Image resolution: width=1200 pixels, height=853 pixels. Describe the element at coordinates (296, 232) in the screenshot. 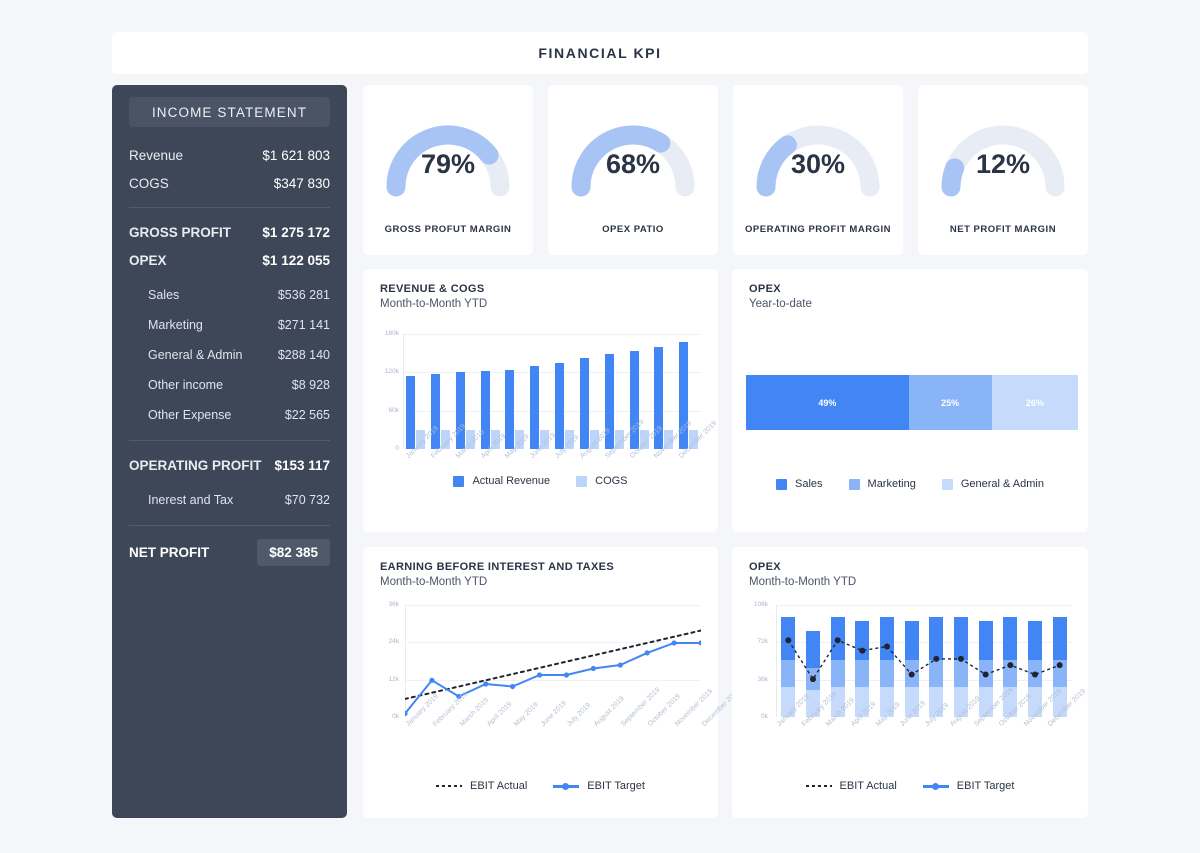

I see `row-value: $1 275 172` at that location.